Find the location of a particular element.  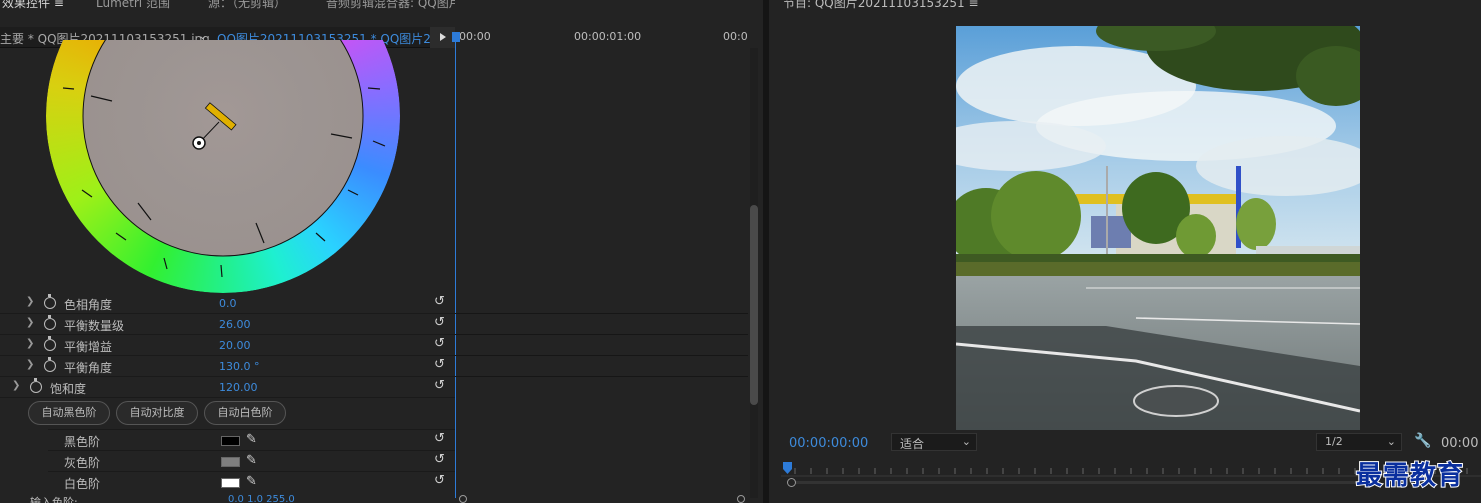

input-level-label: 输入色阶: is located at coordinates (54, 499).